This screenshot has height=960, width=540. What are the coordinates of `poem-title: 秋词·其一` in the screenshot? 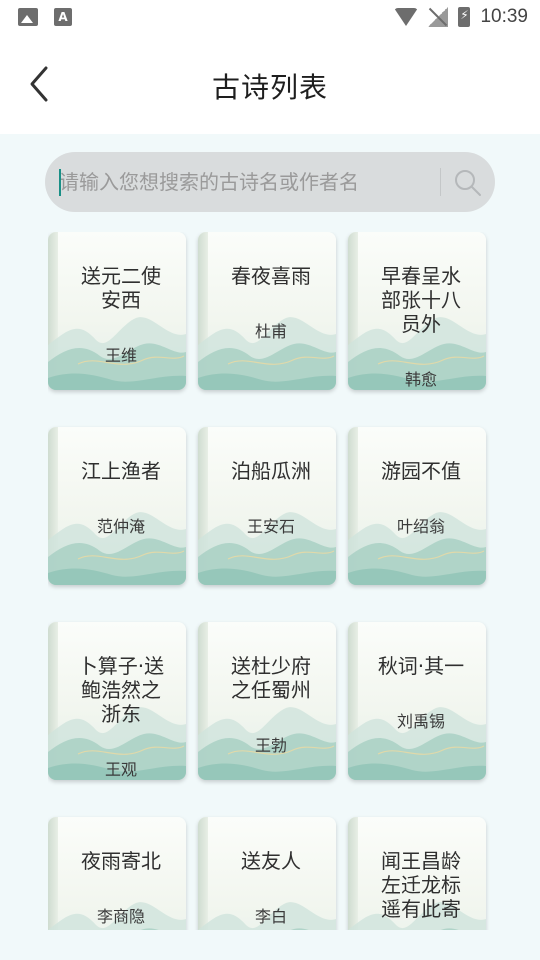 It's located at (421, 666).